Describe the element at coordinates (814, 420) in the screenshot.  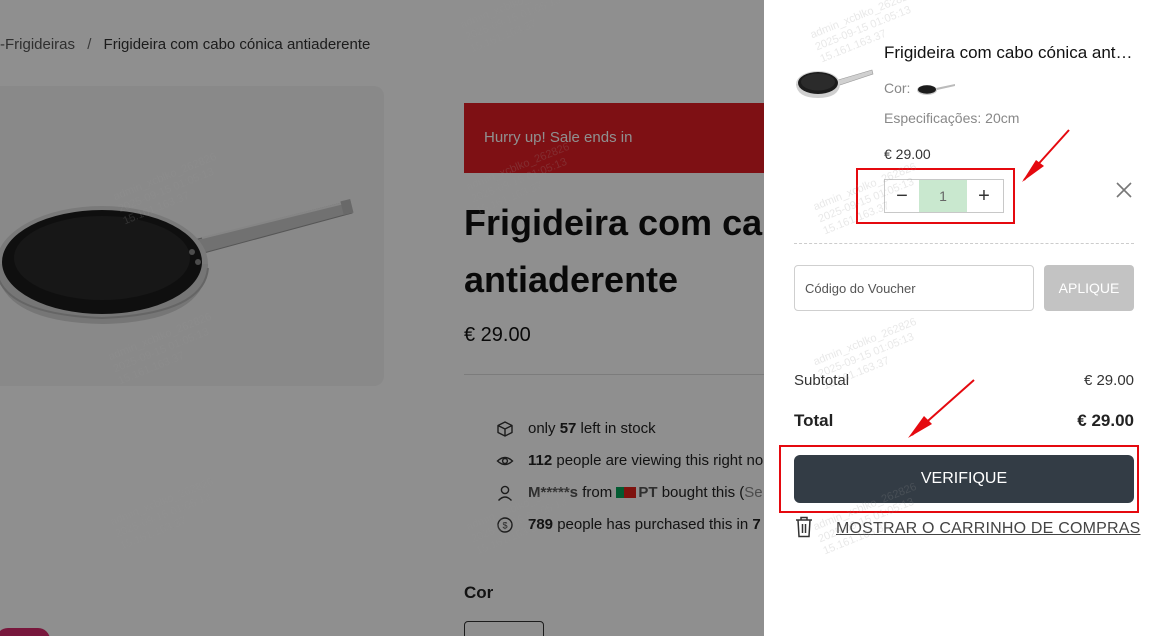
I see `total-label: Total` at that location.